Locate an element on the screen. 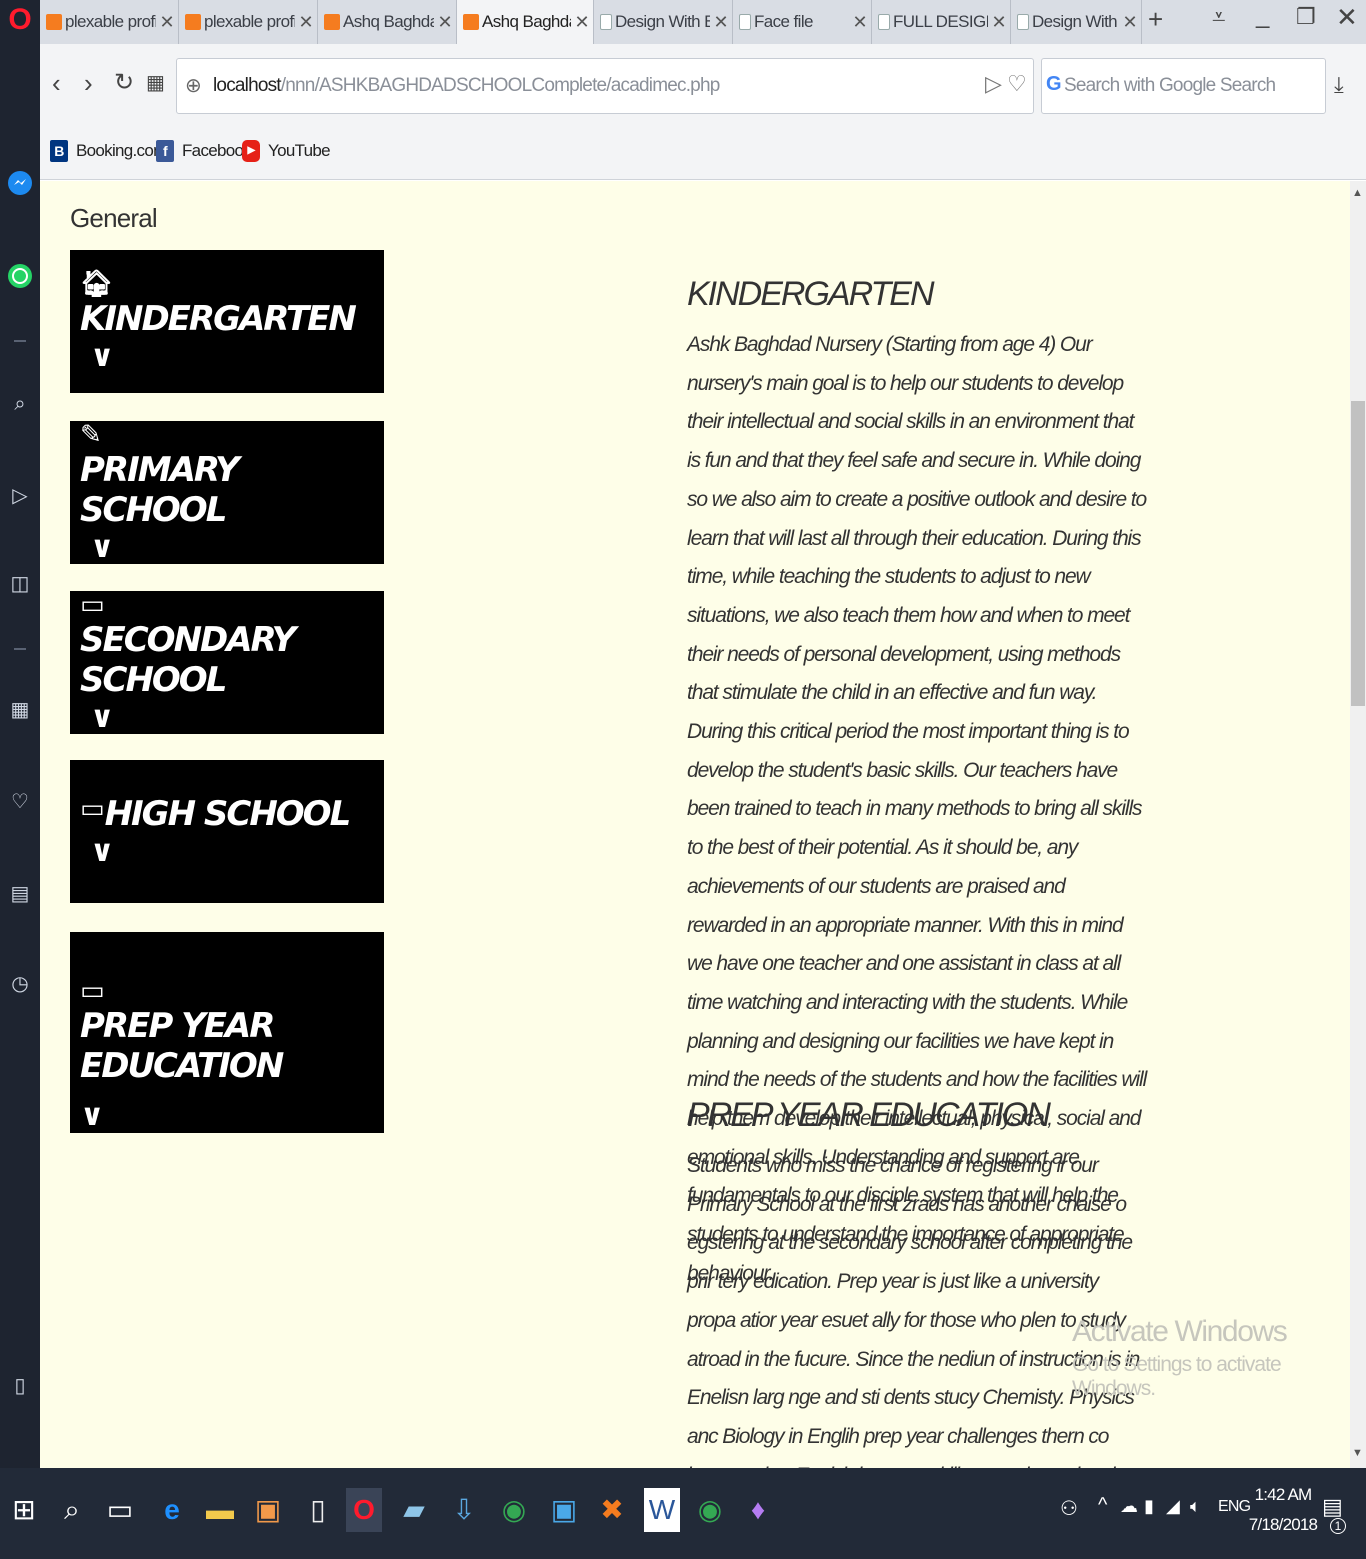  tab-3: Ashq Baghdad ✕ is located at coordinates (387, 22).